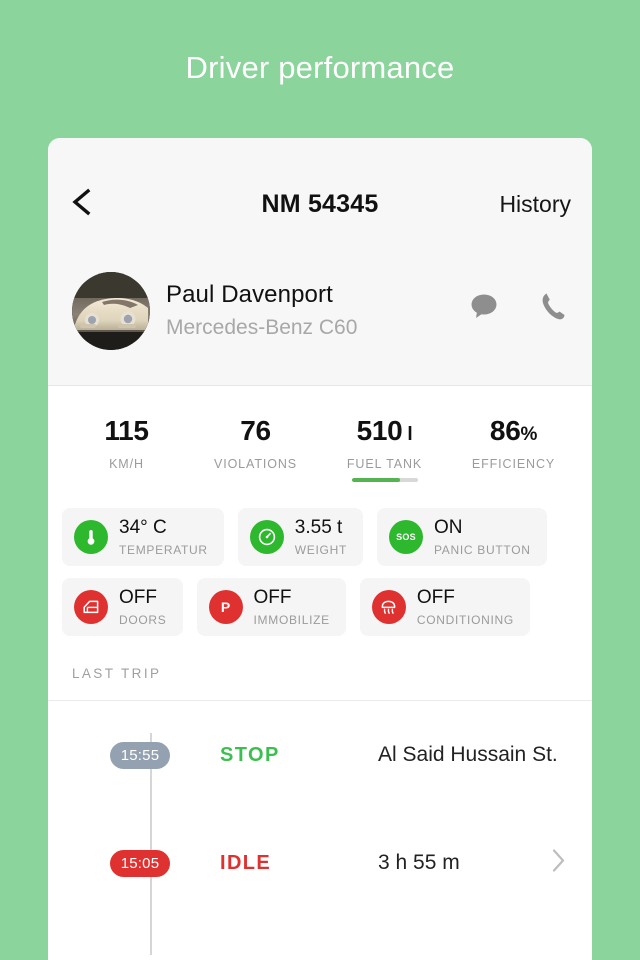 This screenshot has width=640, height=960. Describe the element at coordinates (320, 863) in the screenshot. I see `list-item: 15:05 IDLE 3 h 55 m` at that location.